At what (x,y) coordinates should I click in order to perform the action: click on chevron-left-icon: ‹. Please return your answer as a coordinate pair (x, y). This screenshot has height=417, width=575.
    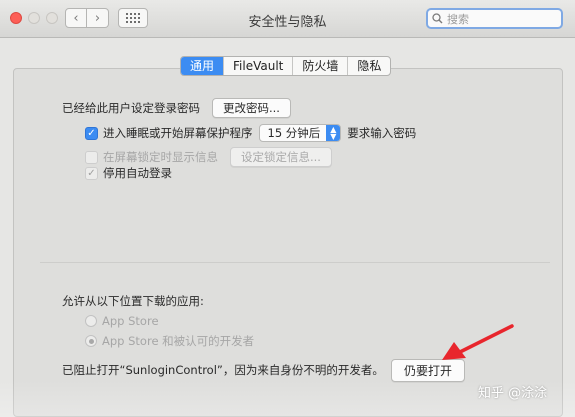
    Looking at the image, I should click on (76, 18).